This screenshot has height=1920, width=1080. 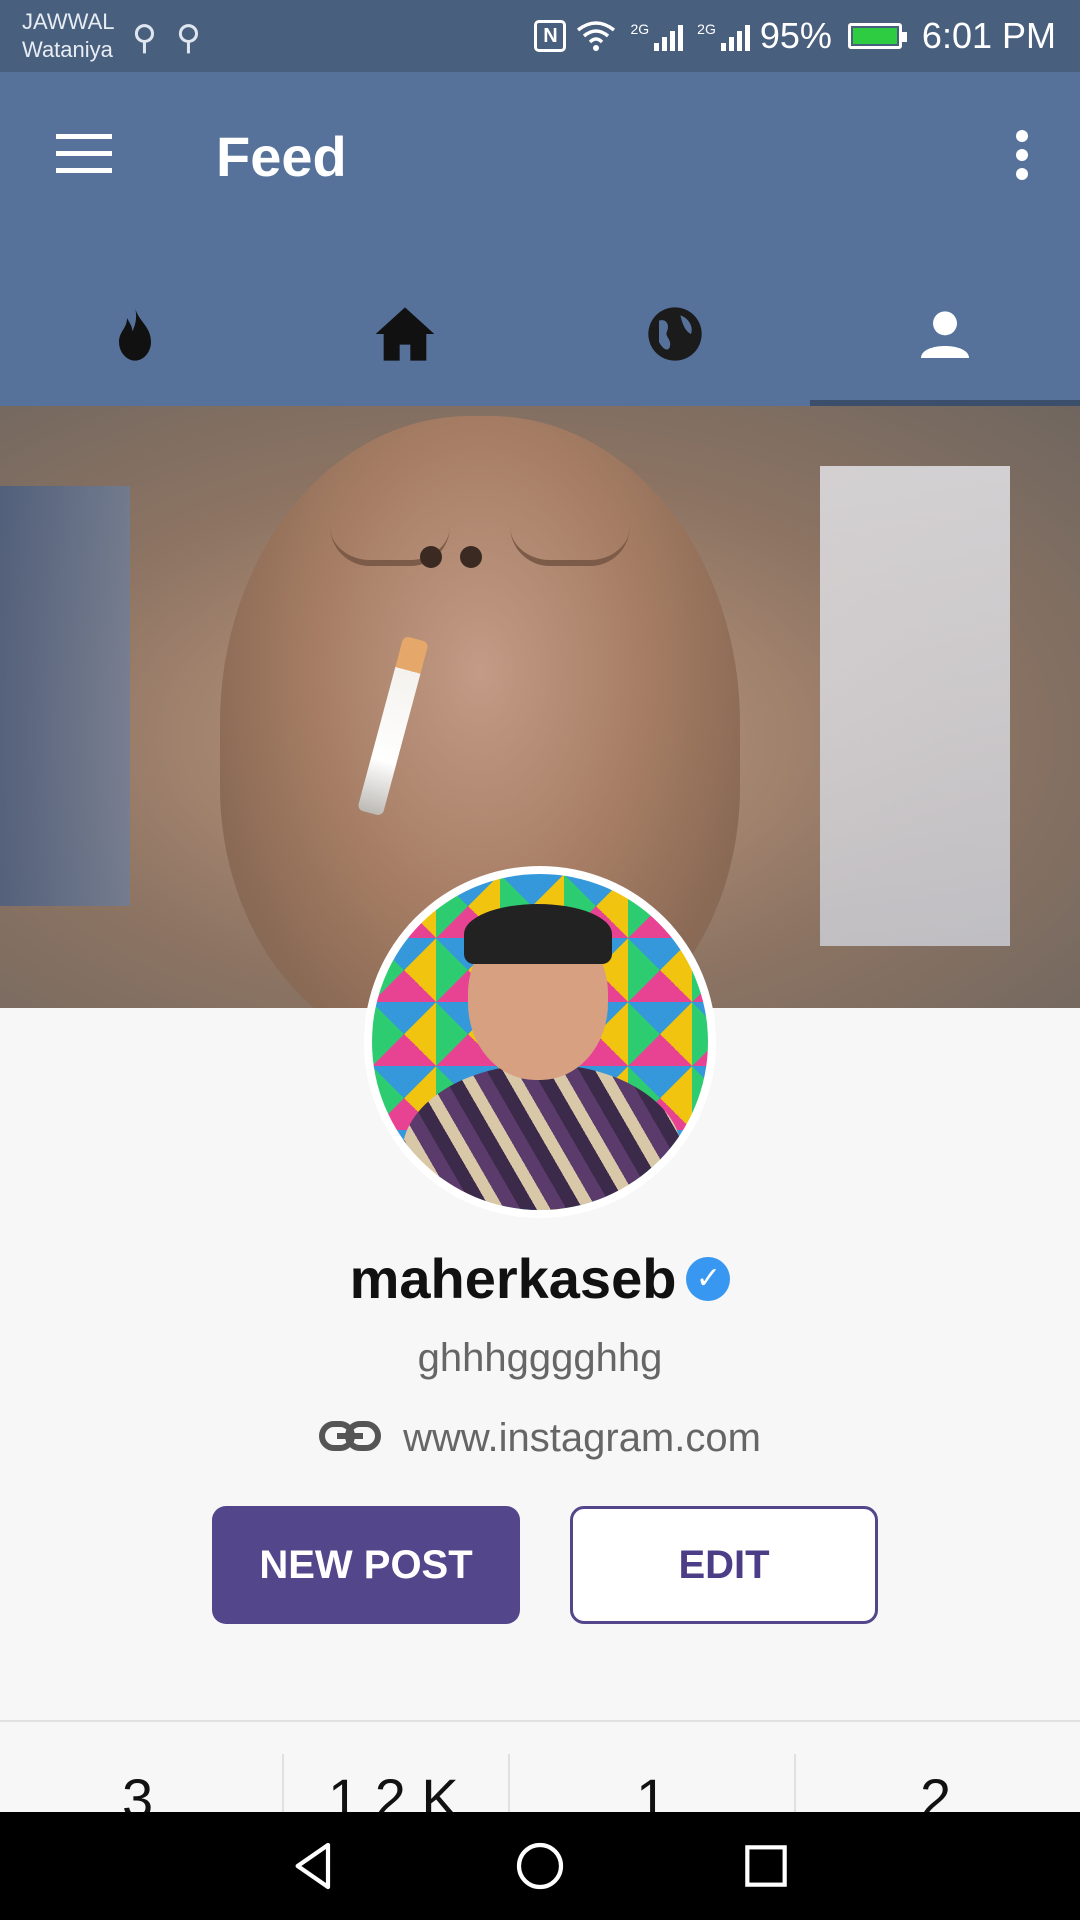 I want to click on home-icon, so click(x=405, y=334).